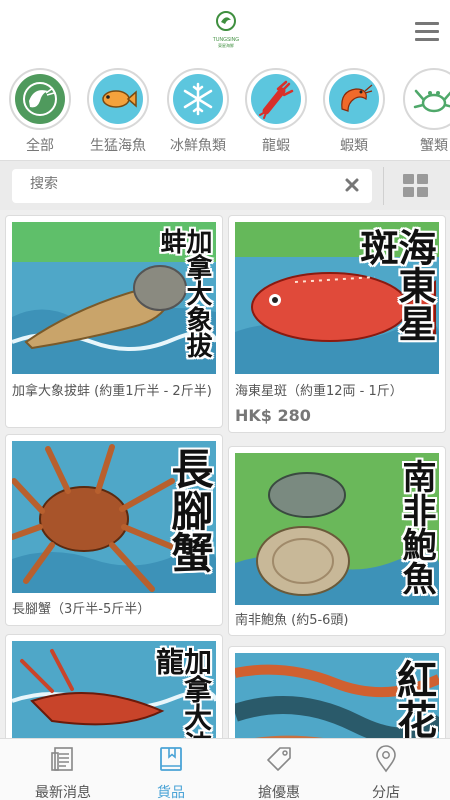 Image resolution: width=450 pixels, height=800 pixels. Describe the element at coordinates (118, 146) in the screenshot. I see `category-label: 生猛海魚` at that location.